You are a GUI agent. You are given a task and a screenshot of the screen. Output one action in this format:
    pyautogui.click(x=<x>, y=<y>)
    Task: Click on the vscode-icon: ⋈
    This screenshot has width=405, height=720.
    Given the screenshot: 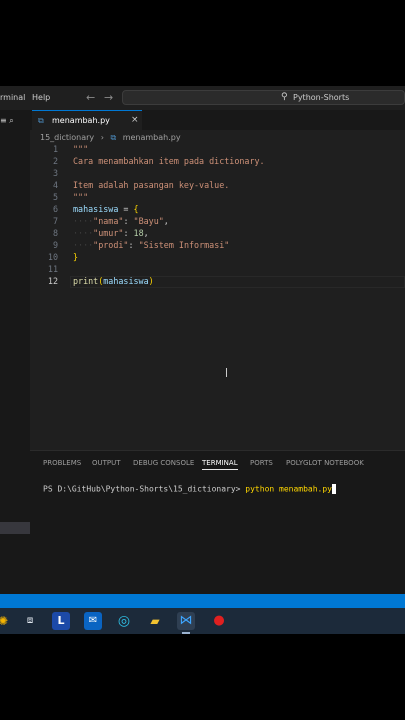 What is the action you would take?
    pyautogui.click(x=186, y=623)
    